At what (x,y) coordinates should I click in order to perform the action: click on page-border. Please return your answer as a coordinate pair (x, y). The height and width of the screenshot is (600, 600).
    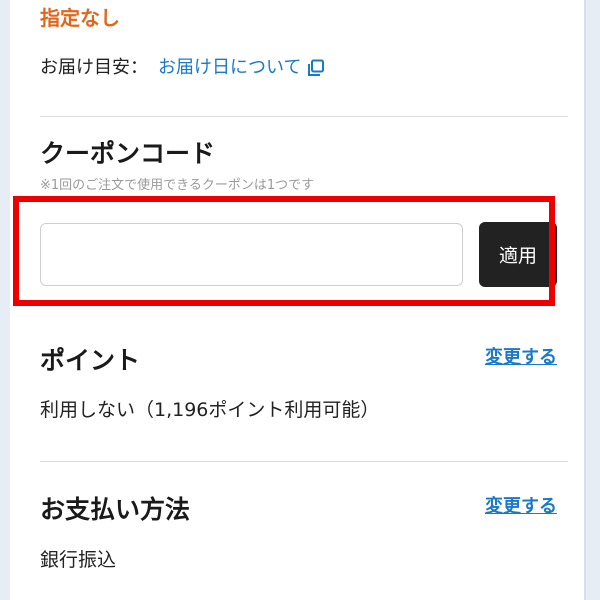
    Looking at the image, I should click on (585, 300).